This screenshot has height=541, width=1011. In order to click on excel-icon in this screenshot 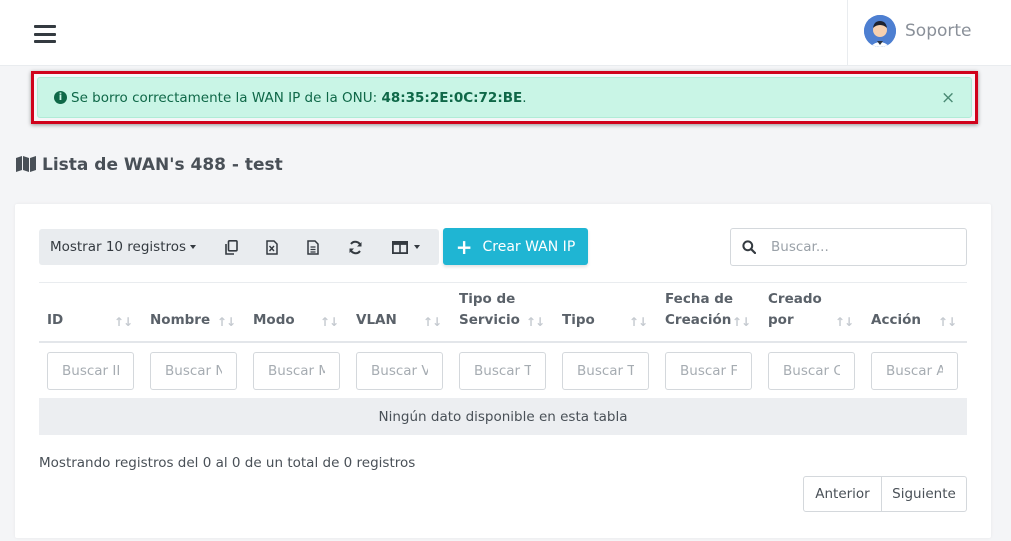, I will do `click(272, 247)`.